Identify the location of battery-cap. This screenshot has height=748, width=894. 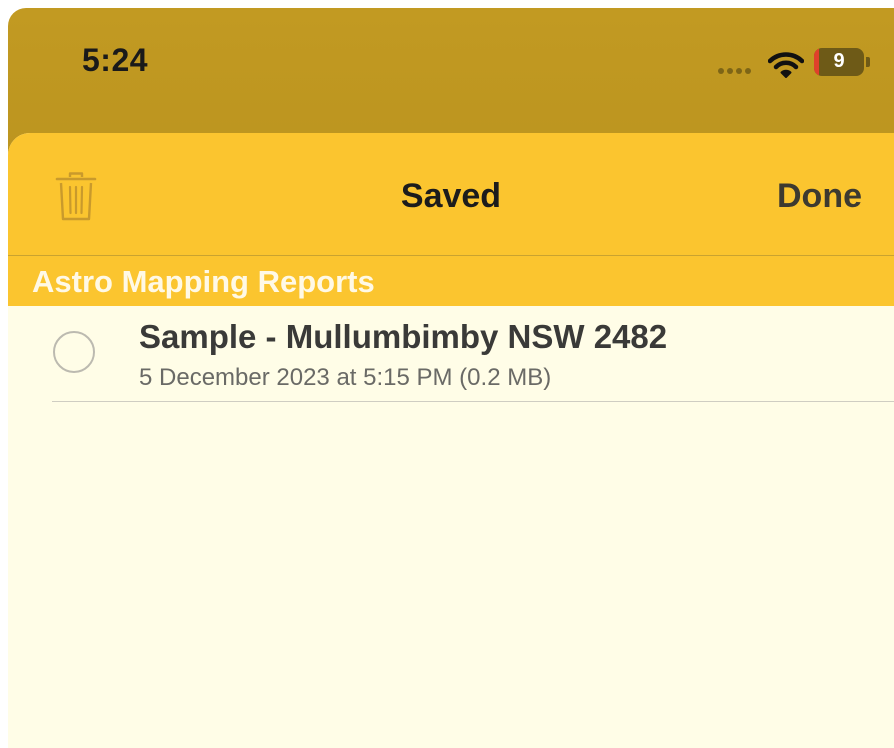
(868, 62).